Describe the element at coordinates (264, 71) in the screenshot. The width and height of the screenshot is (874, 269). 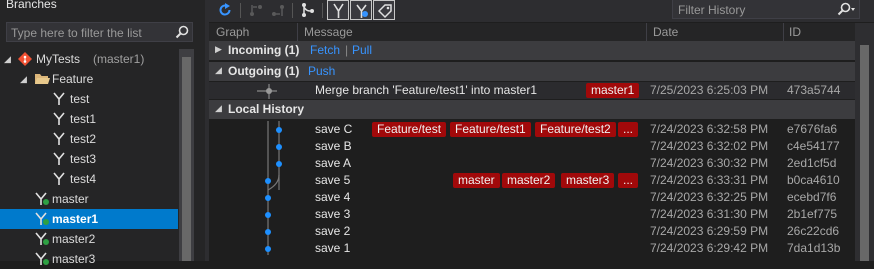
I see `outgoing-title: Outgoing (1)` at that location.